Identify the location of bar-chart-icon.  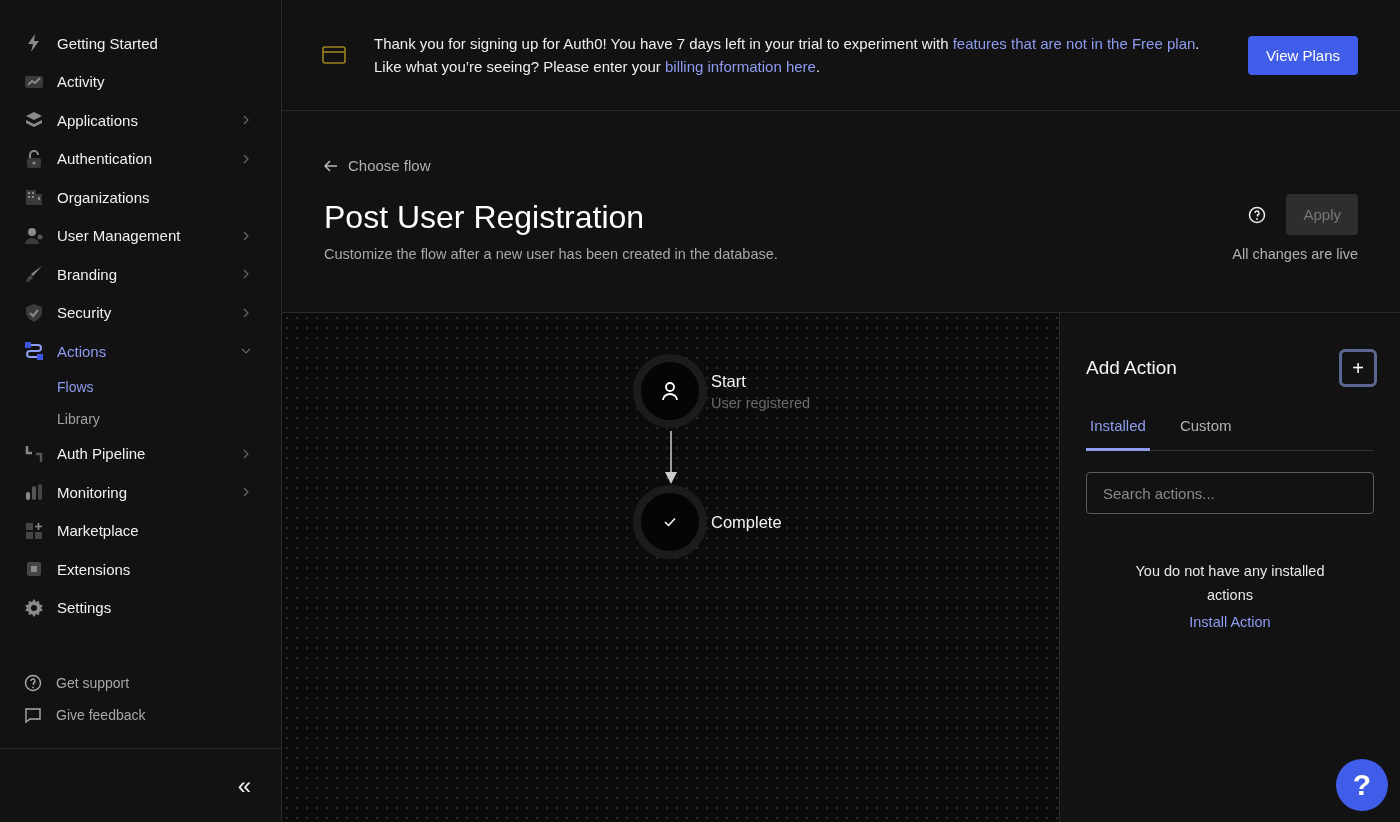
(34, 492).